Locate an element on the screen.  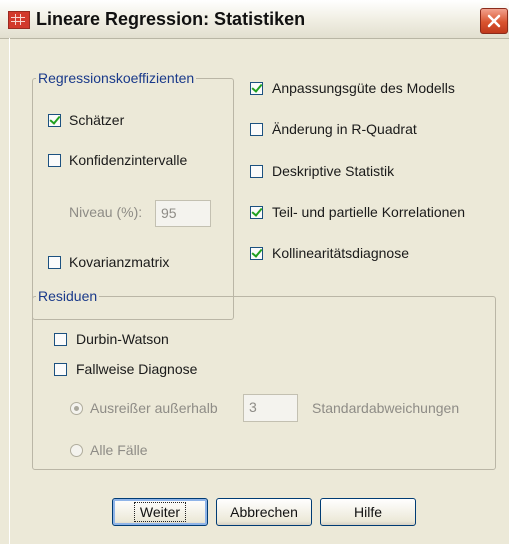
part-partial-checkbox is located at coordinates (256, 212).